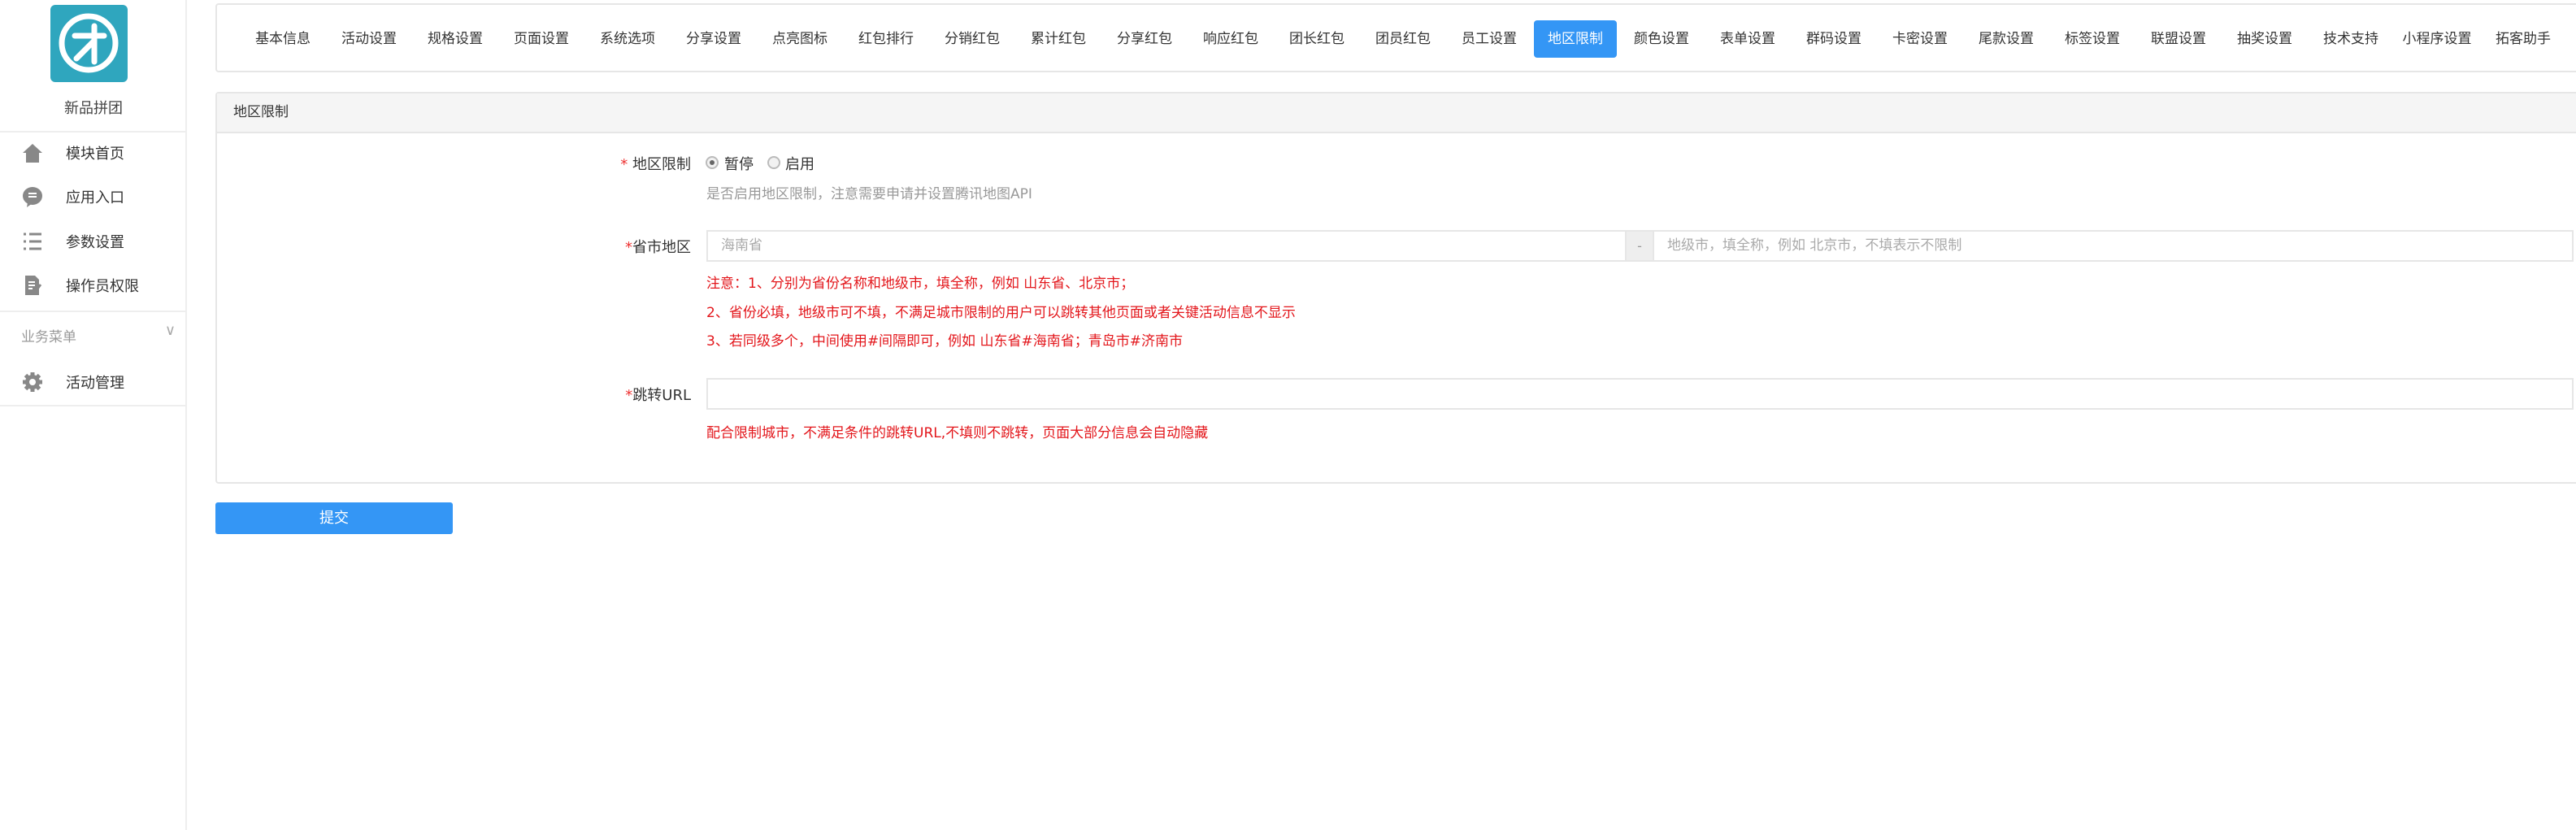 The height and width of the screenshot is (830, 2576). What do you see at coordinates (609, 394) in the screenshot?
I see `redirect-url-label: *跳转URL` at bounding box center [609, 394].